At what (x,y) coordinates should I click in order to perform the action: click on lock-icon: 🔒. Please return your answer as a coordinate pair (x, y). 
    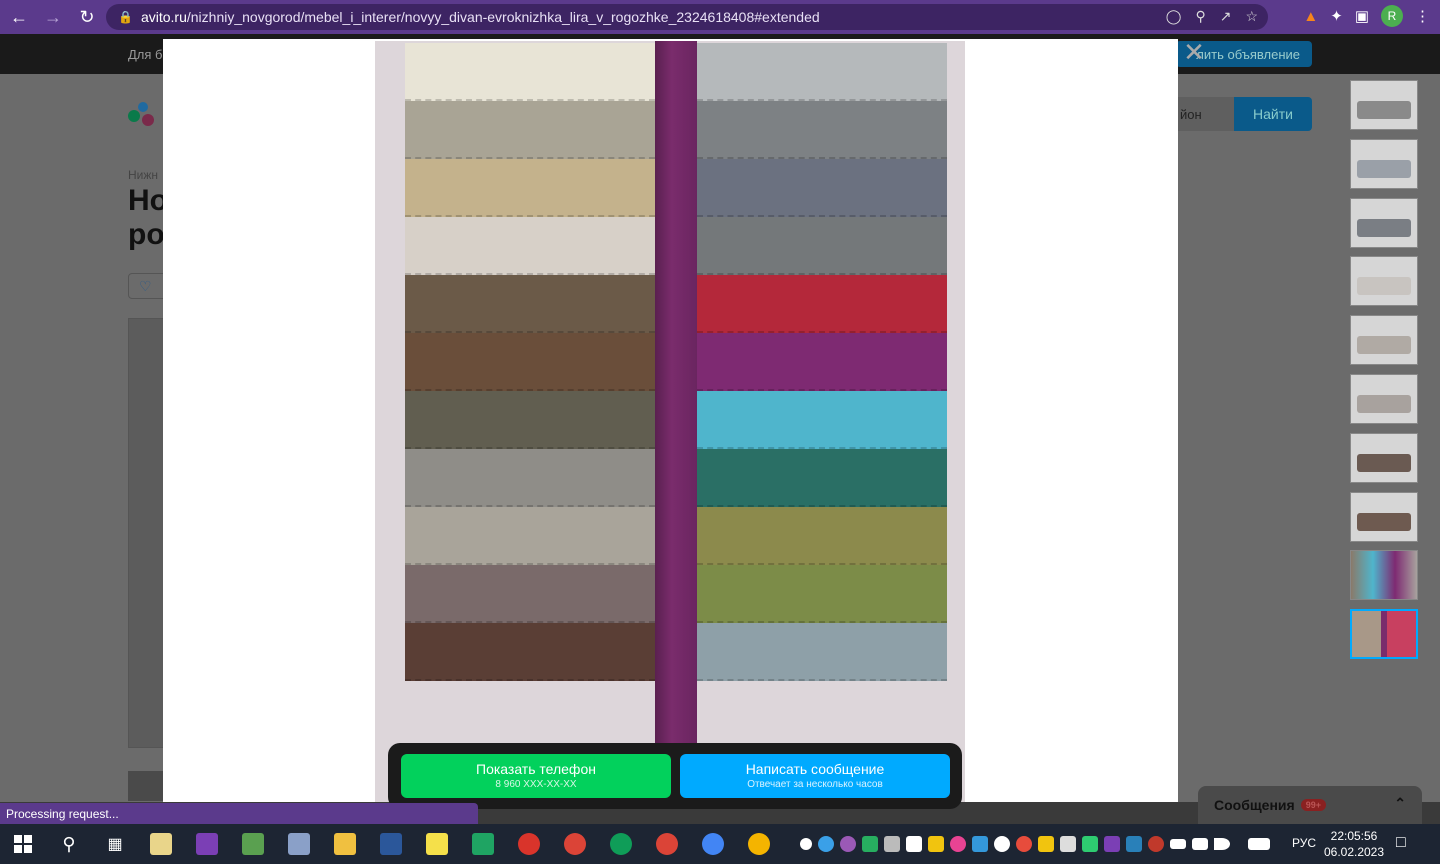
    Looking at the image, I should click on (125, 17).